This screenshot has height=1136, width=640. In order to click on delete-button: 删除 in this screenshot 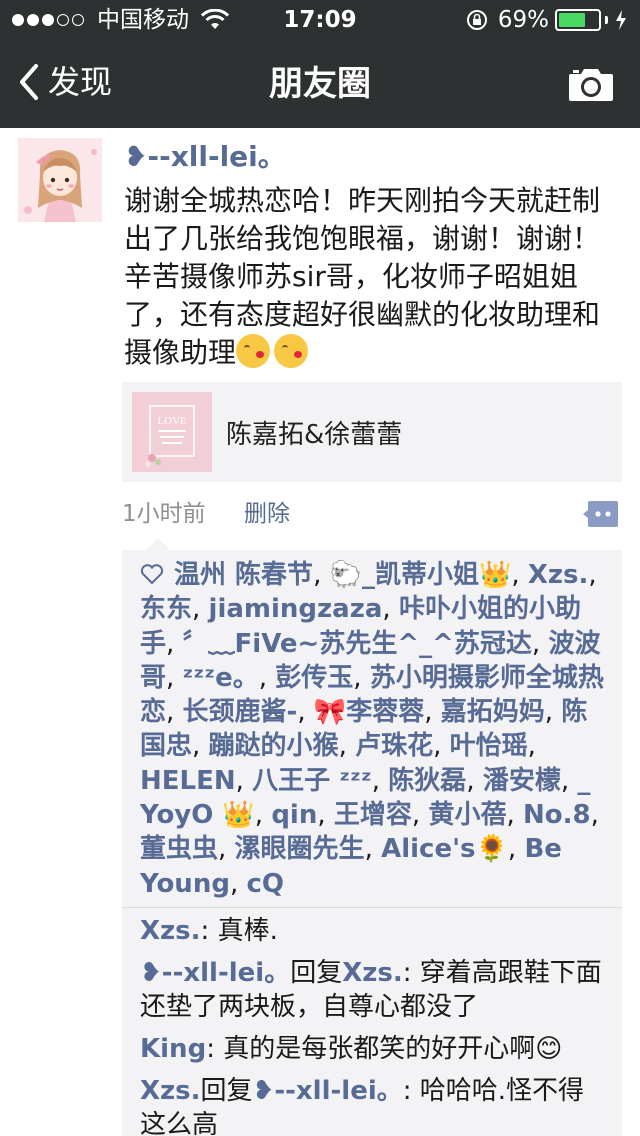, I will do `click(267, 514)`.